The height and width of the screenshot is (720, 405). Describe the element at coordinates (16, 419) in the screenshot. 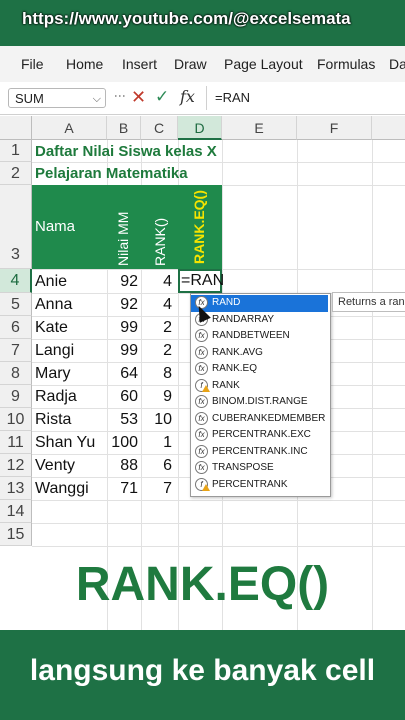

I see `row-header-10: 10` at that location.